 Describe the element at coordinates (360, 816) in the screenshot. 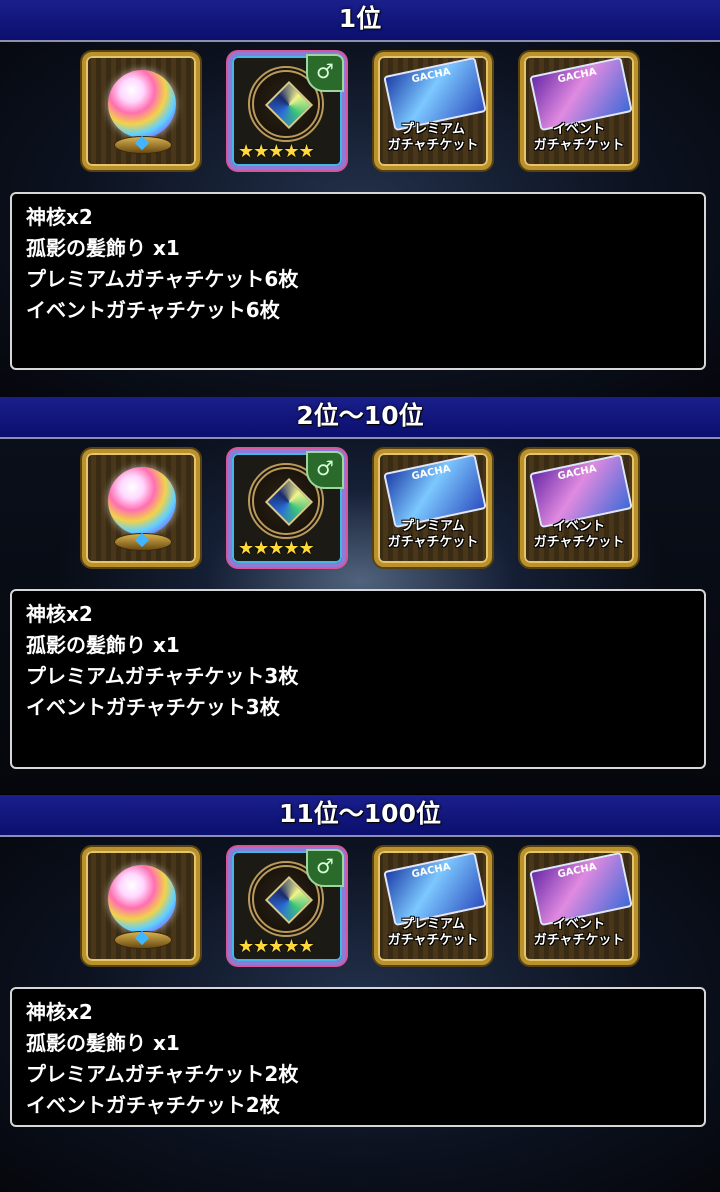

I see `rank-header: 11位～100位` at that location.